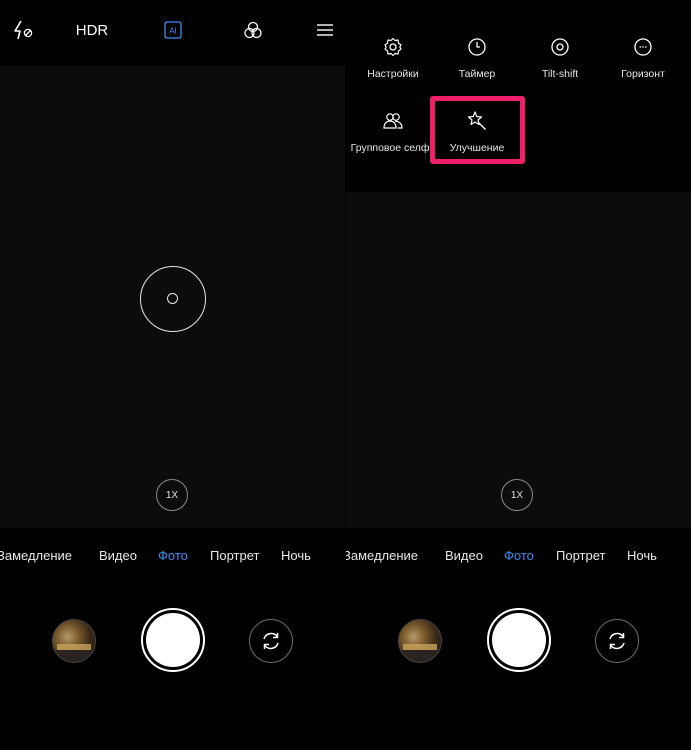 Image resolution: width=691 pixels, height=750 pixels. Describe the element at coordinates (393, 132) in the screenshot. I see `menu-item-group-selfie: Групповое селфи` at that location.